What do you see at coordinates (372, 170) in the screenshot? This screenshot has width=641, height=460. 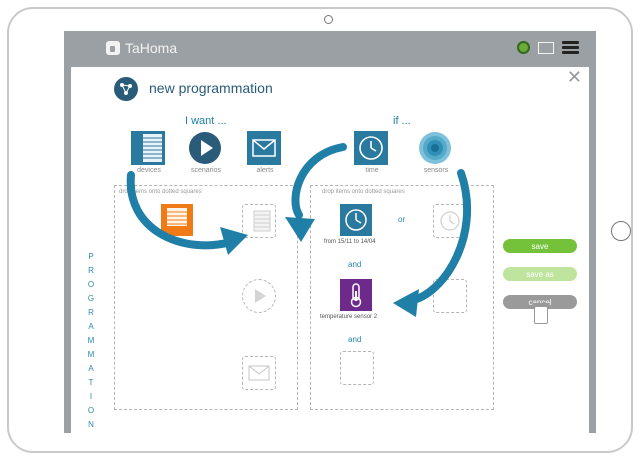 I see `time-label: time` at bounding box center [372, 170].